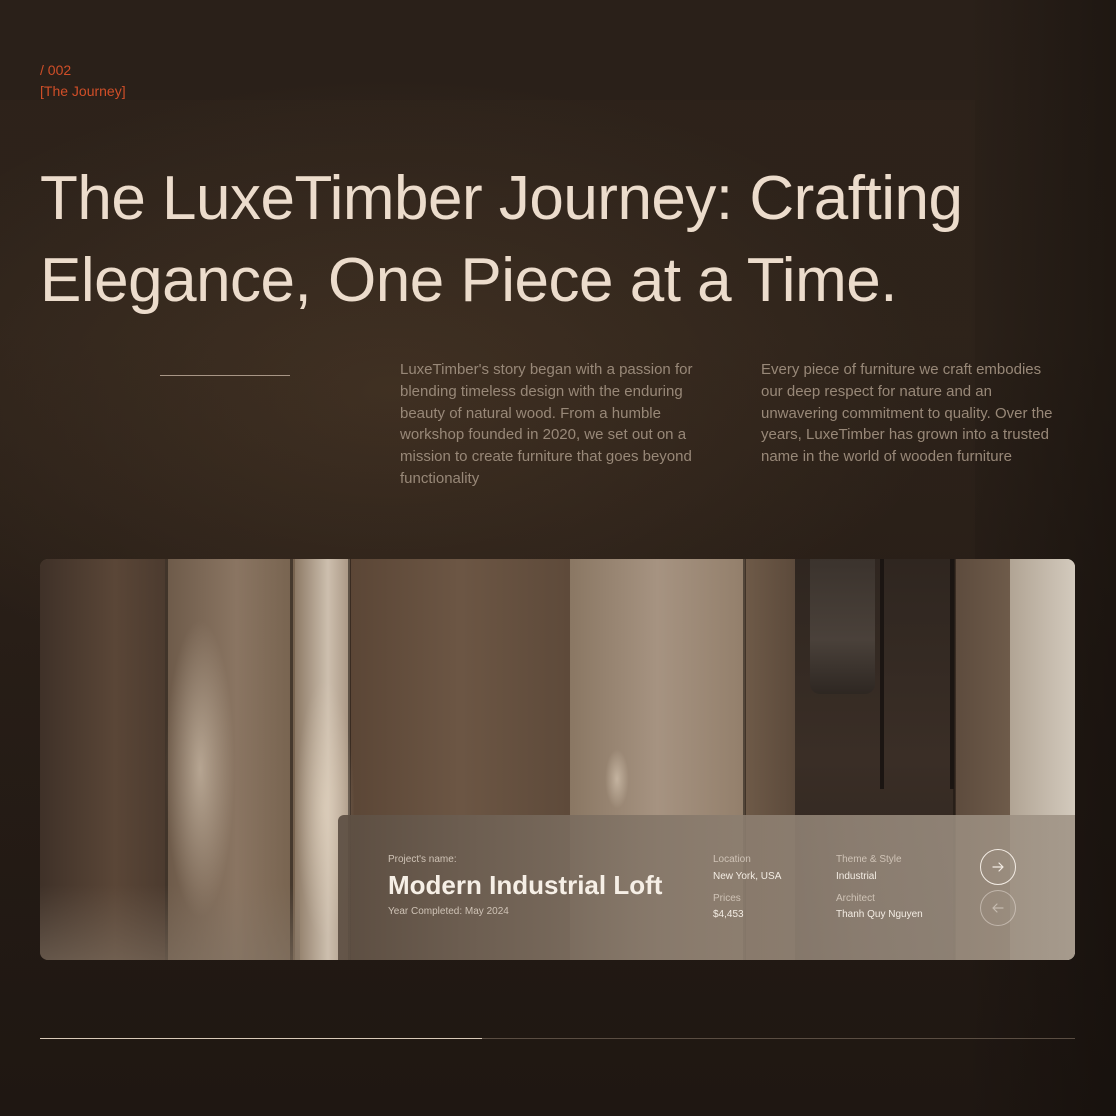 The width and height of the screenshot is (1116, 1116). What do you see at coordinates (728, 914) in the screenshot?
I see `price-value: $4,453` at bounding box center [728, 914].